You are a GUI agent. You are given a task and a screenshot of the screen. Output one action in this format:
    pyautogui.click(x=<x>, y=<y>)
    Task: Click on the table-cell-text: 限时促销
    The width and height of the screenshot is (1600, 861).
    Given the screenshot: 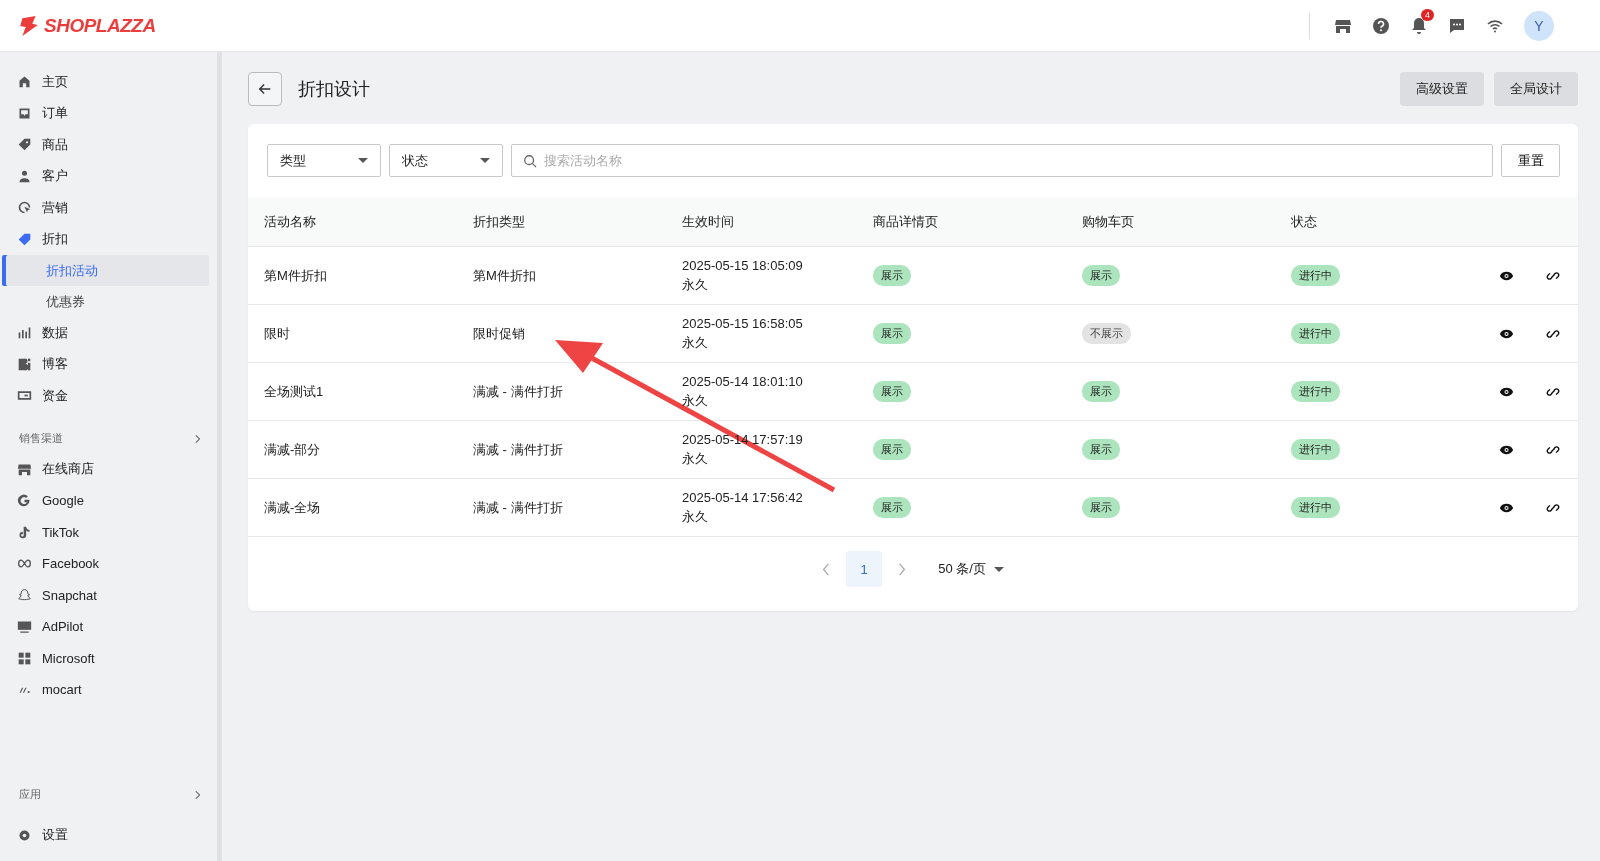 What is the action you would take?
    pyautogui.click(x=499, y=333)
    